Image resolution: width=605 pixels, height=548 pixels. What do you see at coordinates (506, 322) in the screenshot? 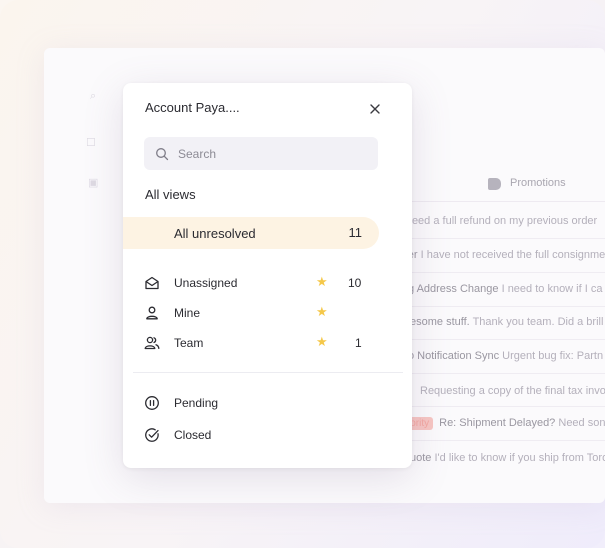
I see `background-row: esome stuff. Thank you team. Did a brill` at bounding box center [506, 322].